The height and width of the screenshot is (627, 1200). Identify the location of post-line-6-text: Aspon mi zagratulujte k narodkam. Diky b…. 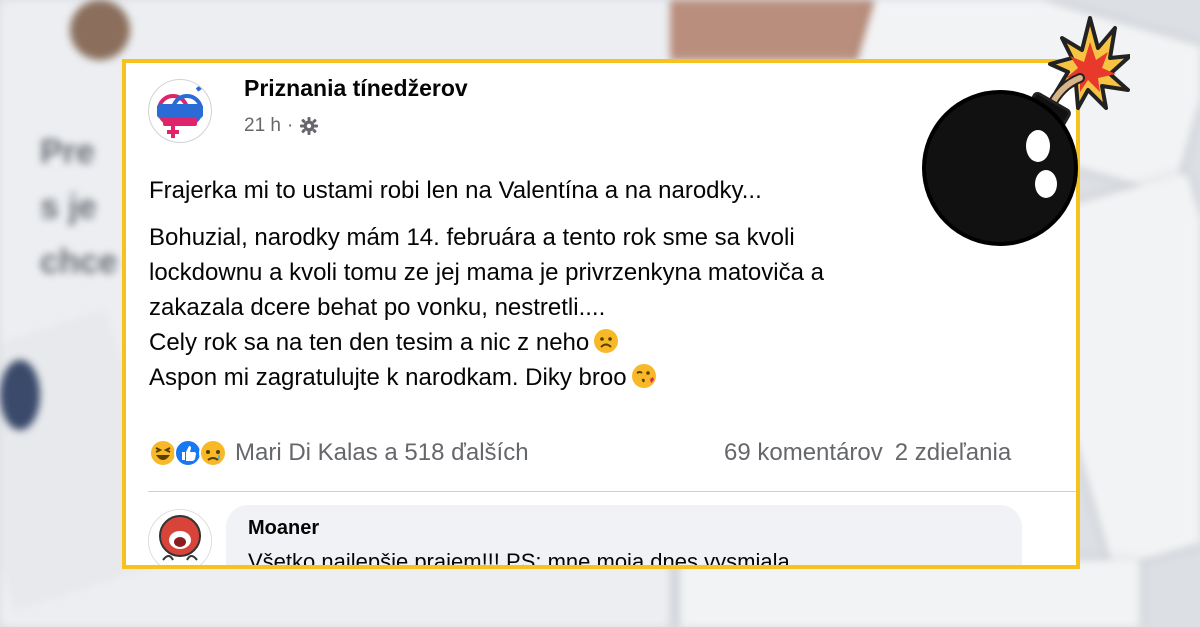
(388, 377).